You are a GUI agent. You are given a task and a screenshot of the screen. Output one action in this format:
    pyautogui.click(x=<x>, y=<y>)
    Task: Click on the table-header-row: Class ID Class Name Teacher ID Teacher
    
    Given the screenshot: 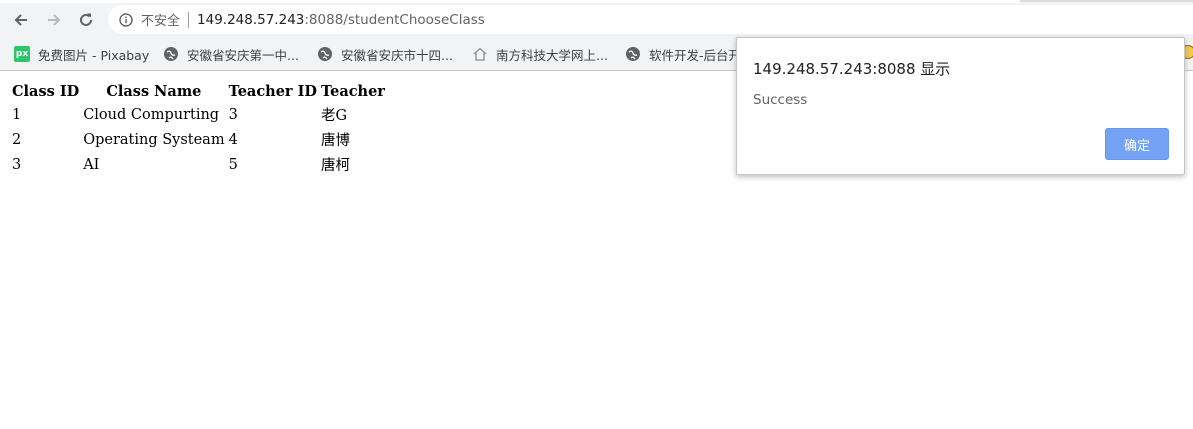 What is the action you would take?
    pyautogui.click(x=198, y=91)
    